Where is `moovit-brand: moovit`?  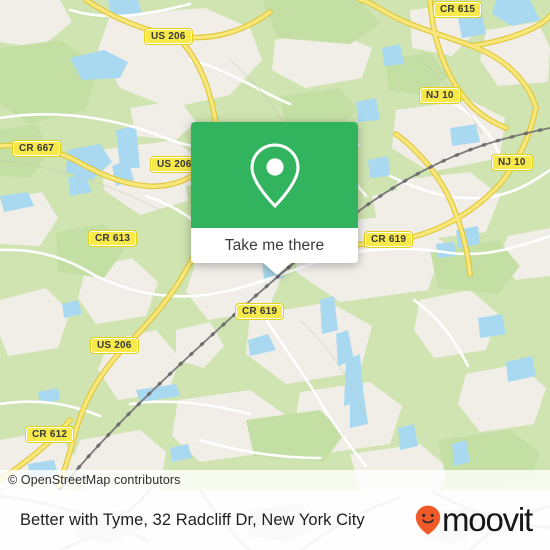 moovit-brand: moovit is located at coordinates (482, 519).